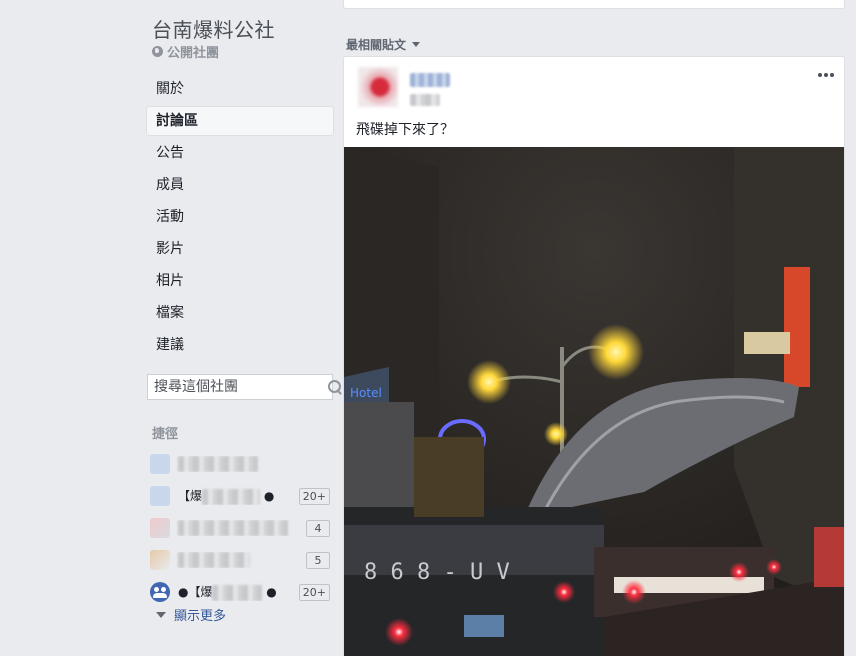 The width and height of the screenshot is (856, 656). I want to click on privacy-label: 公開社團, so click(193, 53).